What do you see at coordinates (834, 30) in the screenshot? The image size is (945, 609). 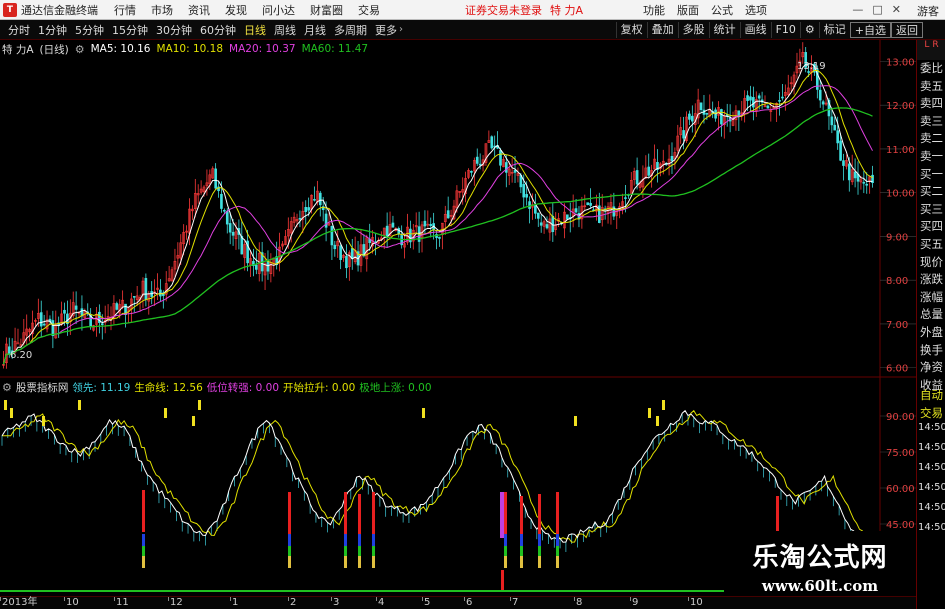 I see `tool-mark: 标记` at bounding box center [834, 30].